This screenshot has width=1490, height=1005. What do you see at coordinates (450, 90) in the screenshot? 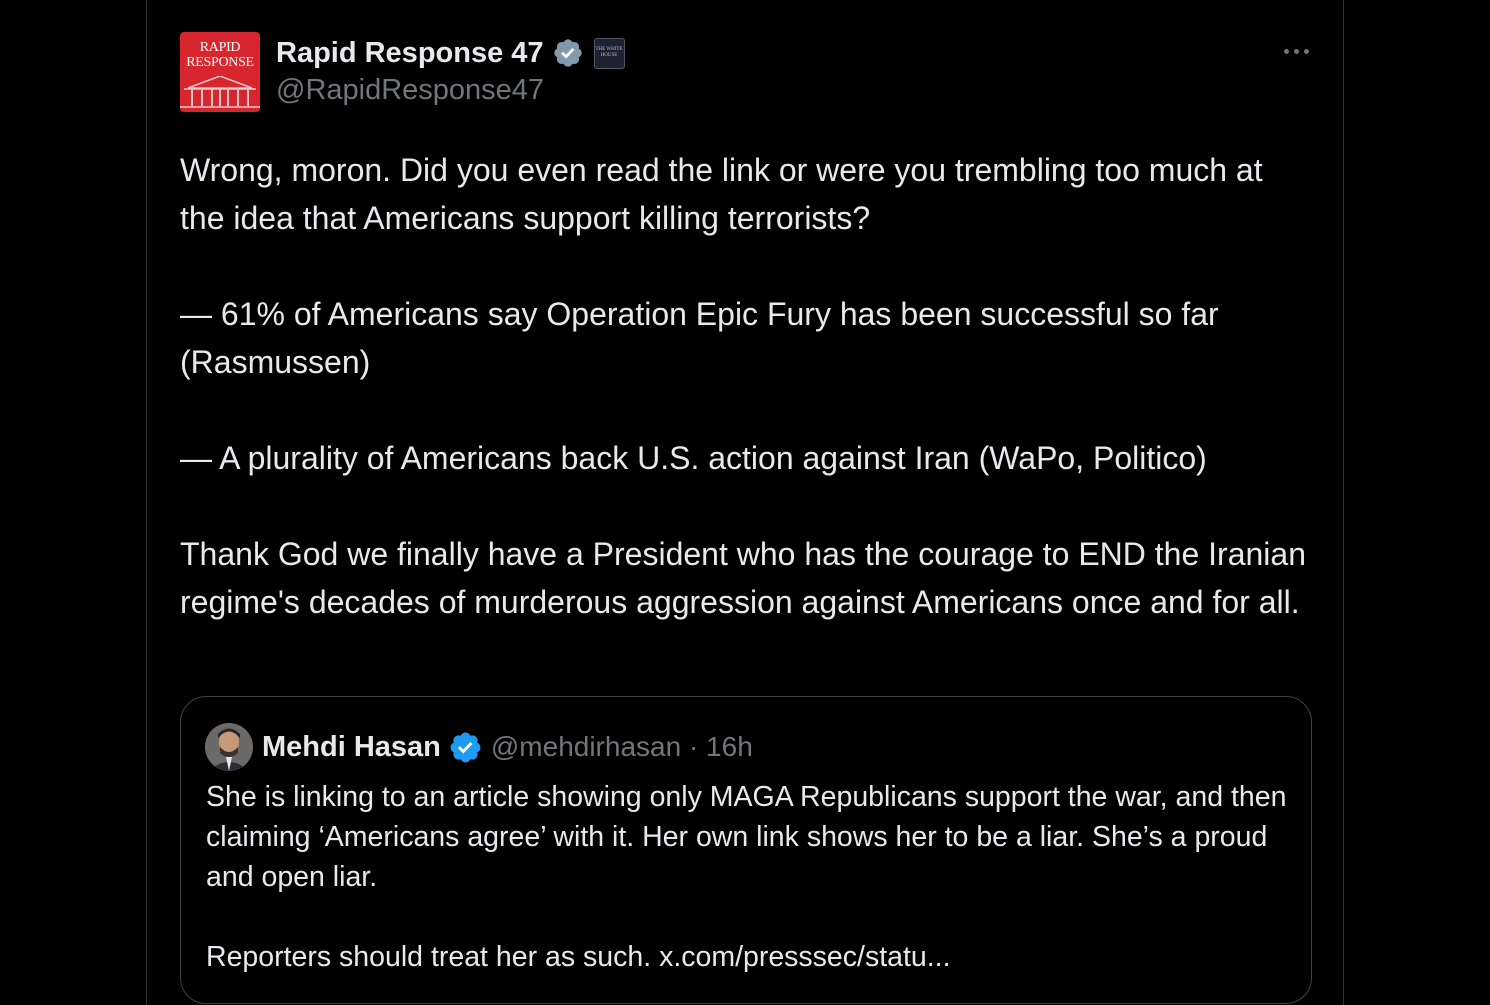
I see `user-handle: @RapidResponse47` at bounding box center [450, 90].